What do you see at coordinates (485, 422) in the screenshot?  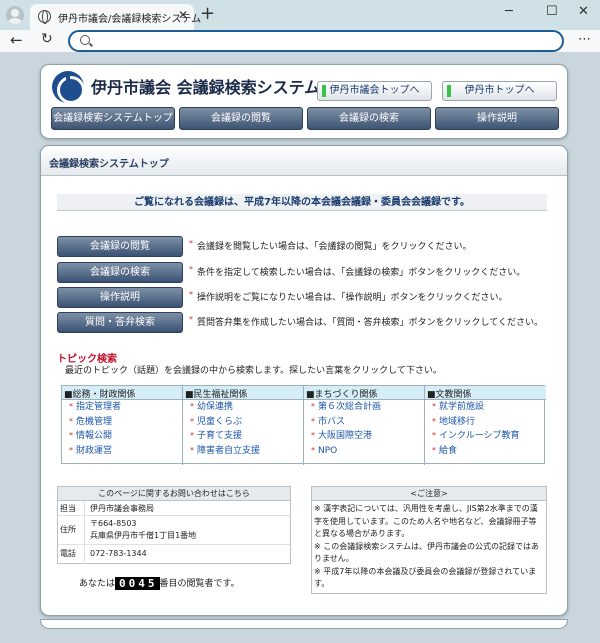 I see `topic-link: * 地域移行` at bounding box center [485, 422].